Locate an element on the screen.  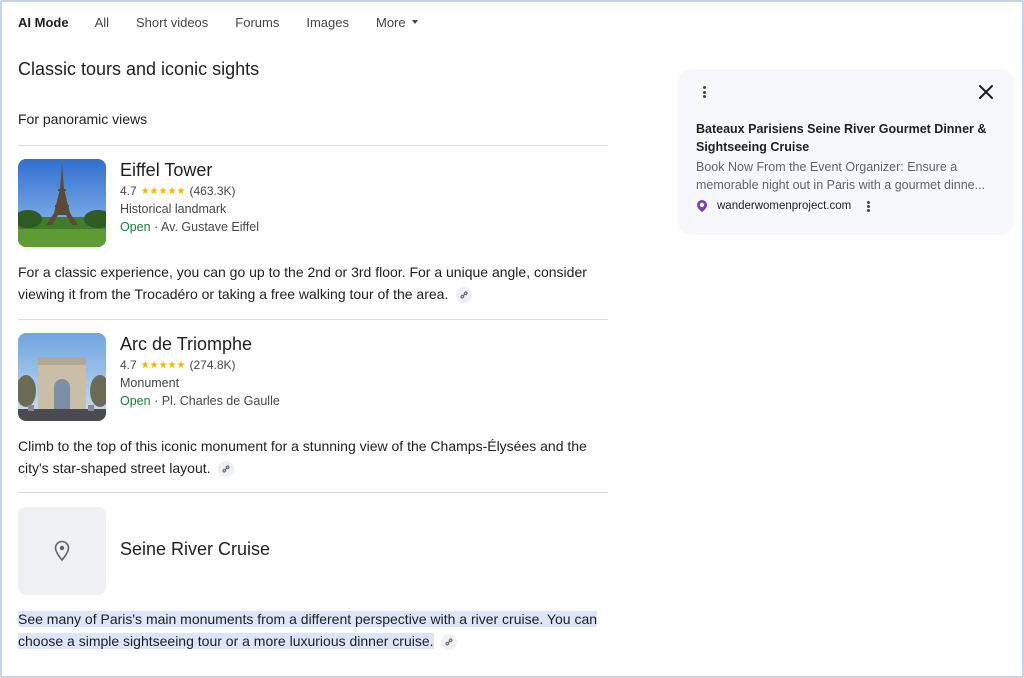
place-address: · Pl. Charles de Gaulle is located at coordinates (215, 401).